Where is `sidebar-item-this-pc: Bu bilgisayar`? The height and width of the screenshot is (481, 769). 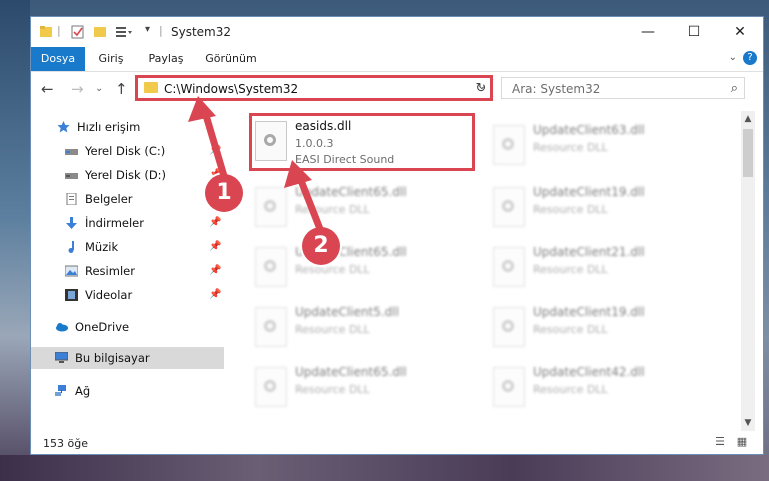 sidebar-item-this-pc: Bu bilgisayar is located at coordinates (127, 358).